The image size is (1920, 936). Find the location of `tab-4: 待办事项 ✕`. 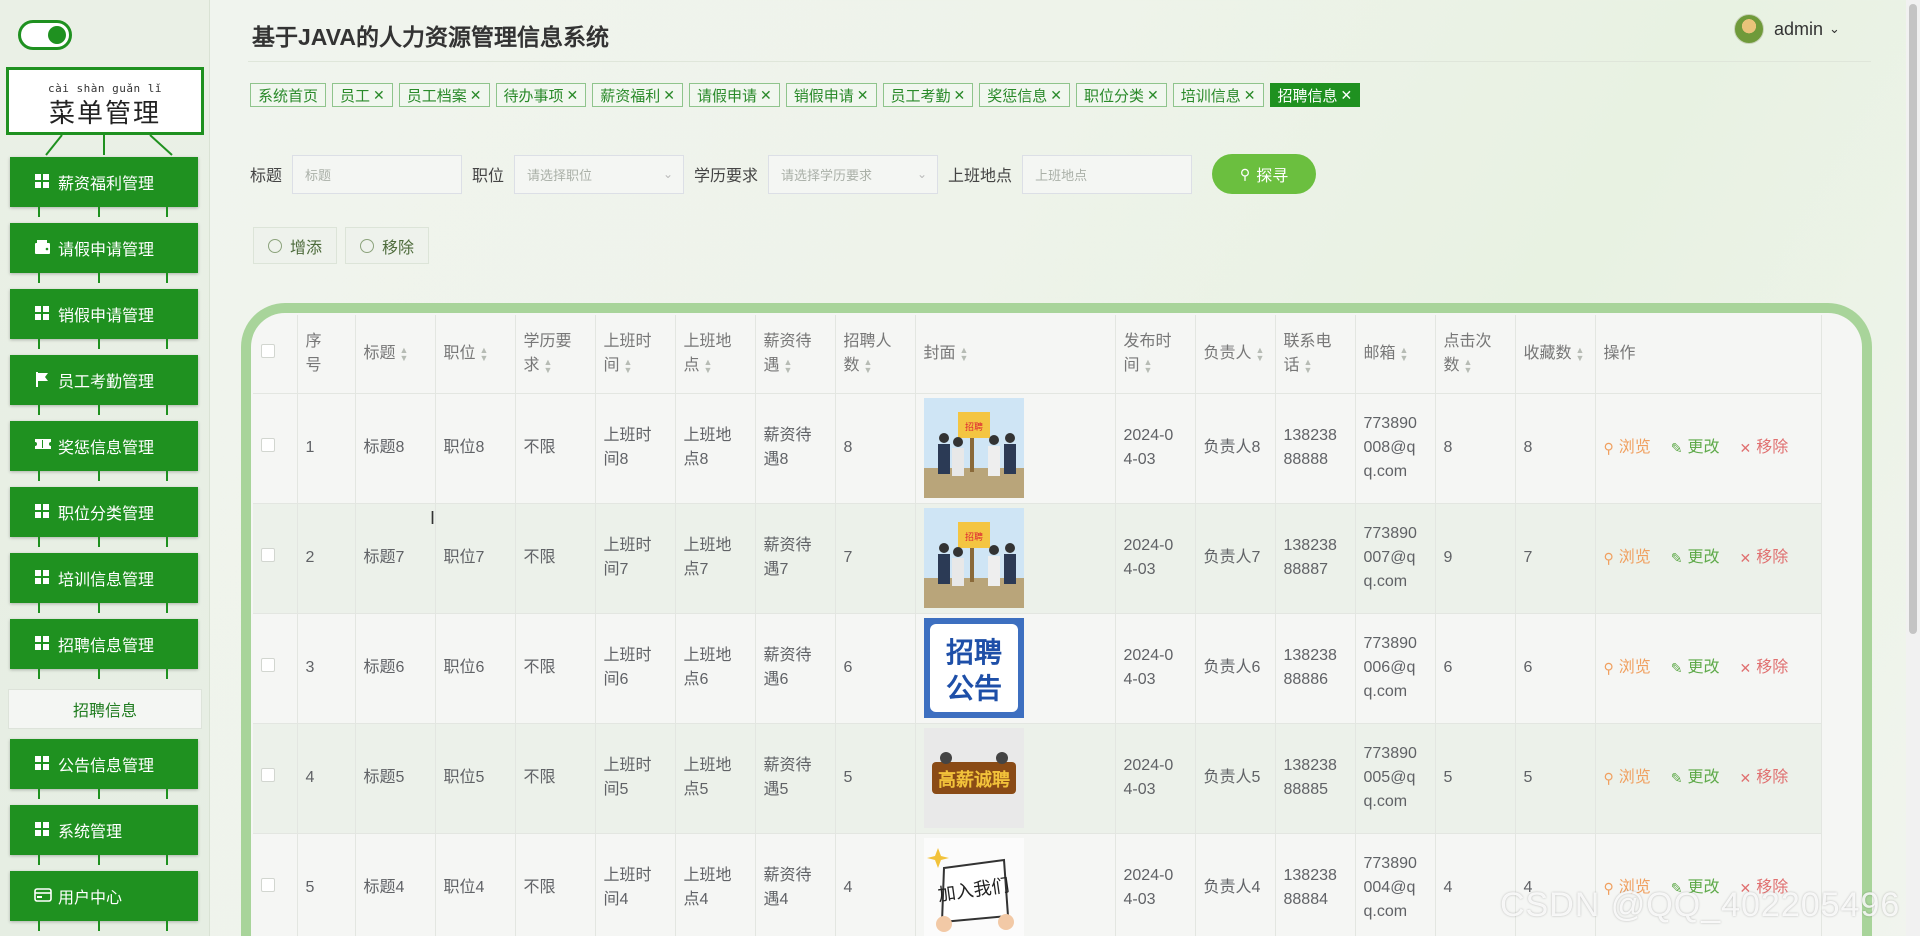

tab-4: 待办事项 ✕ is located at coordinates (541, 95).